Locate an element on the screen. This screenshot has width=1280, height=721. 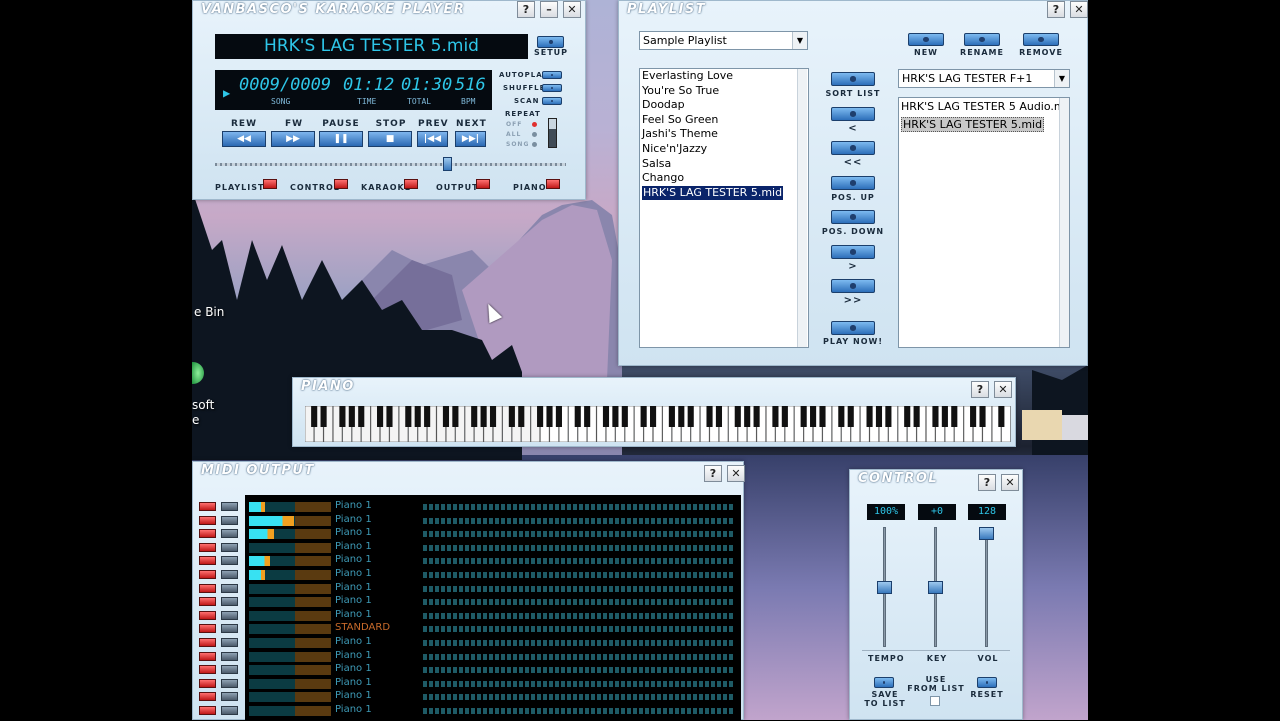
playlist-song-item: Nice'n'Jazzy is located at coordinates (724, 149).